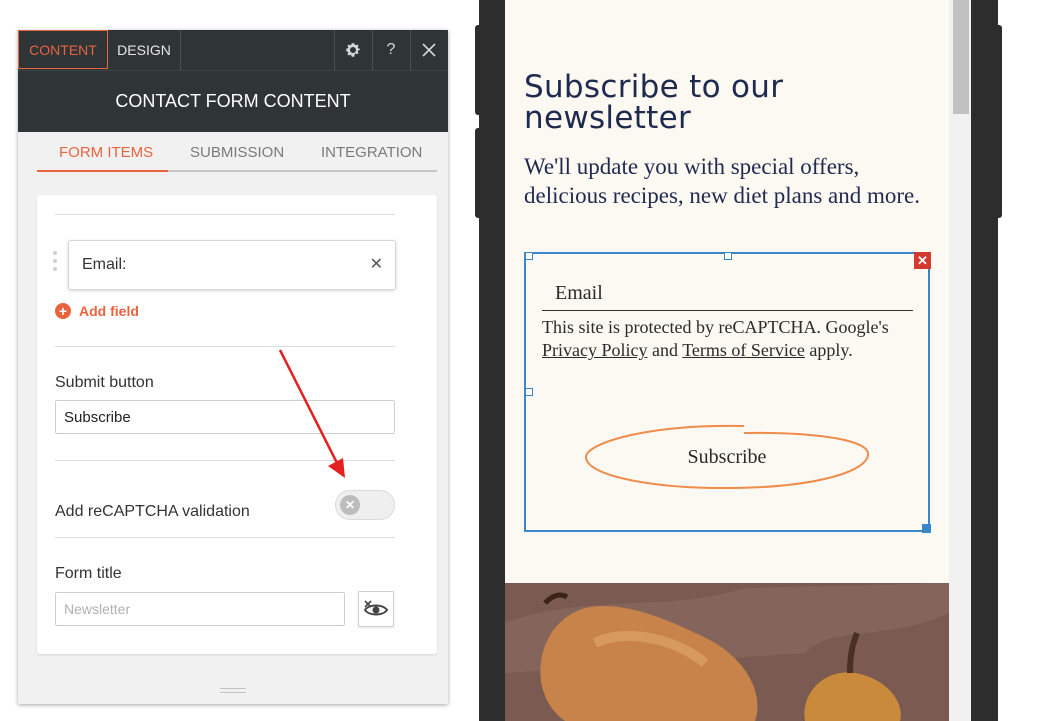 This screenshot has height=721, width=1055. Describe the element at coordinates (376, 264) in the screenshot. I see `remove-field-icon: ✕` at that location.